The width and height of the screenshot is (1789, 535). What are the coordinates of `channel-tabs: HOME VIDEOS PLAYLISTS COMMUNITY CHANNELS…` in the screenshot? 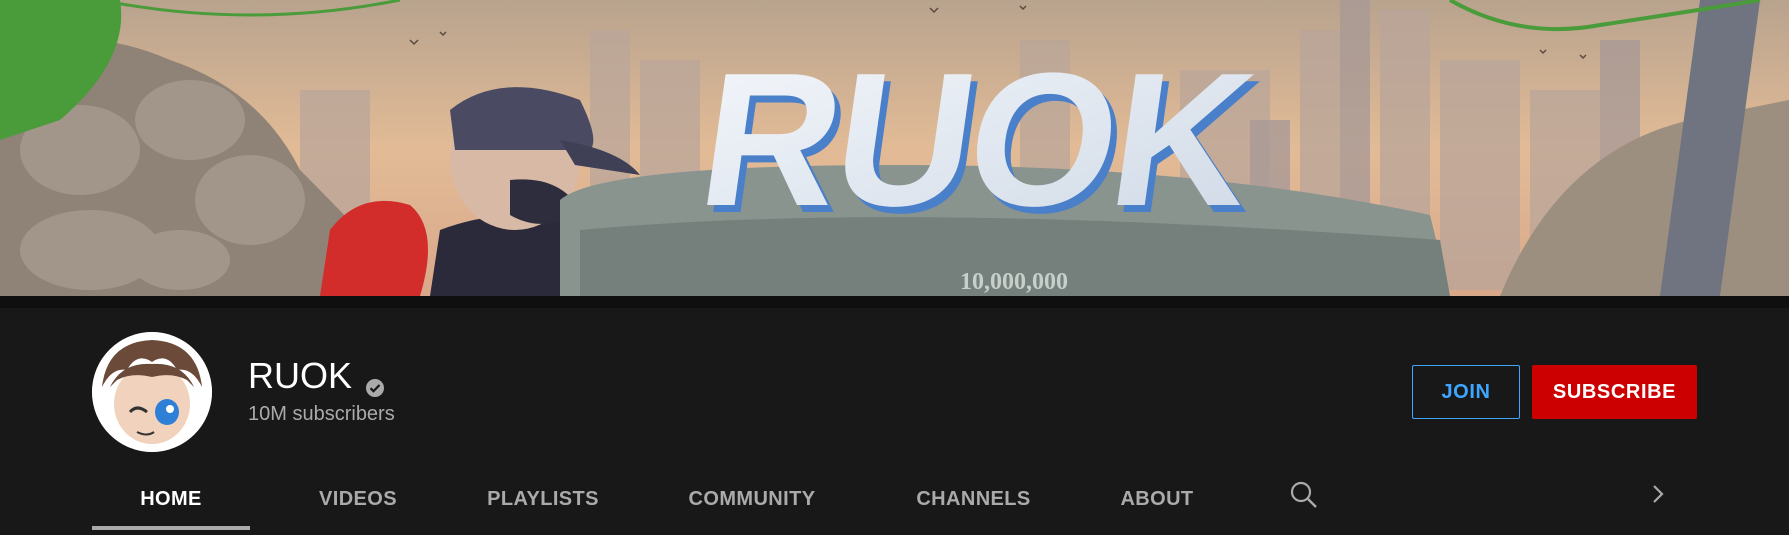 It's located at (902, 501).